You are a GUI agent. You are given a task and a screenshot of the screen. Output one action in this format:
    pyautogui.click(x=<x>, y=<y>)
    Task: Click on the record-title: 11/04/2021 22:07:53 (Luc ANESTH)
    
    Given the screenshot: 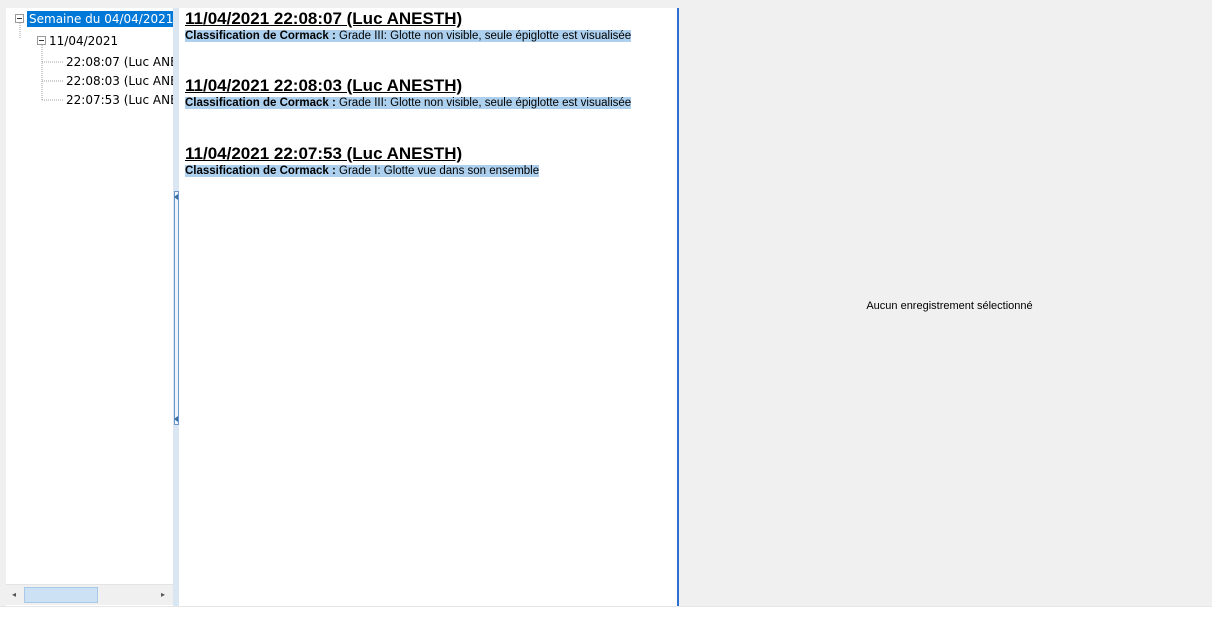 What is the action you would take?
    pyautogui.click(x=429, y=154)
    